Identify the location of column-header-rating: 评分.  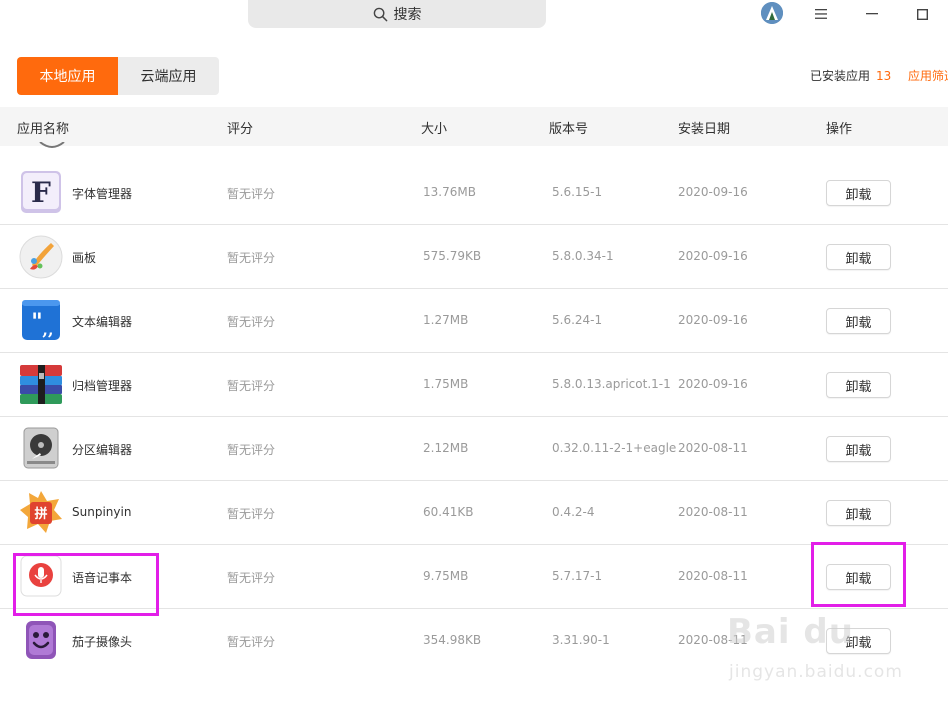
(240, 129).